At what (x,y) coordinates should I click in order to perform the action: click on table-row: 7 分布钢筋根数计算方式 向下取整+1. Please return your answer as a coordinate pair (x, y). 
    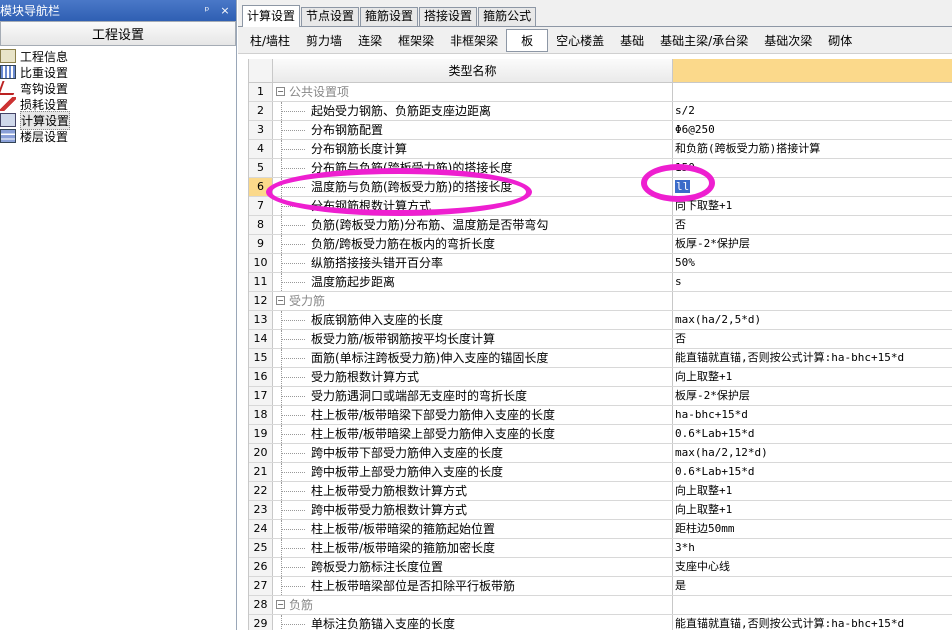
    Looking at the image, I should click on (600, 206).